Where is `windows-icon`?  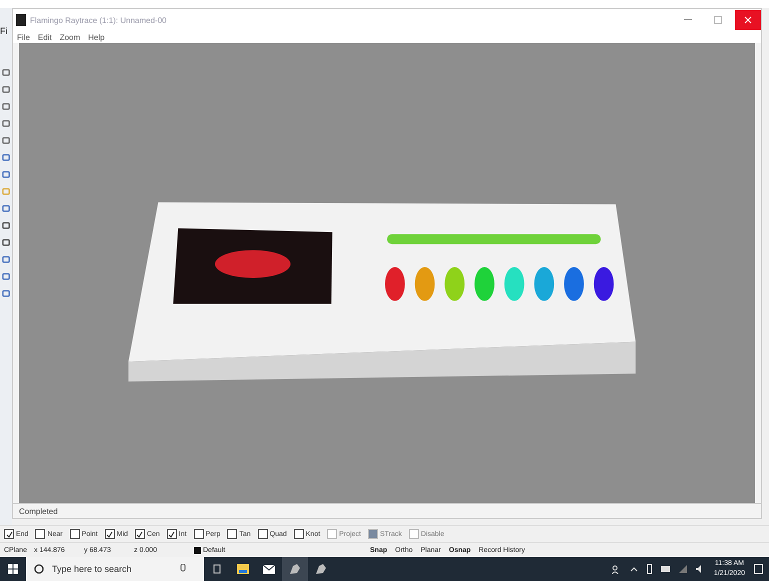
windows-icon is located at coordinates (13, 569).